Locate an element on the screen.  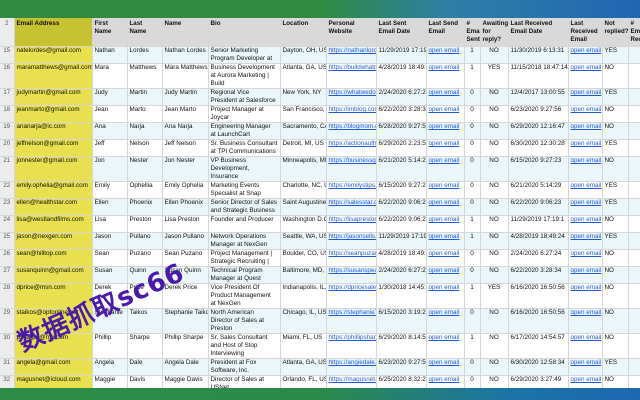
bio-cell: Marketing Events Specialist at Snap is located at coordinates (244, 190).